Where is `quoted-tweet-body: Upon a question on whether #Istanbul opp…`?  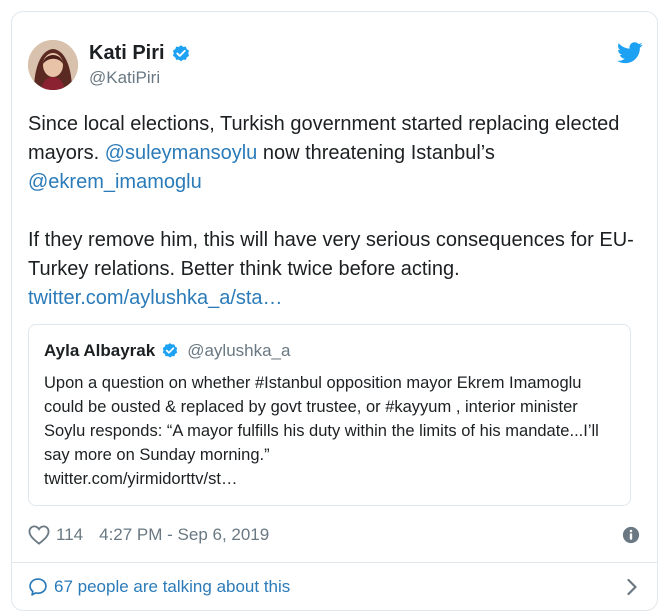
quoted-tweet-body: Upon a question on whether #Istanbul opp… is located at coordinates (321, 419).